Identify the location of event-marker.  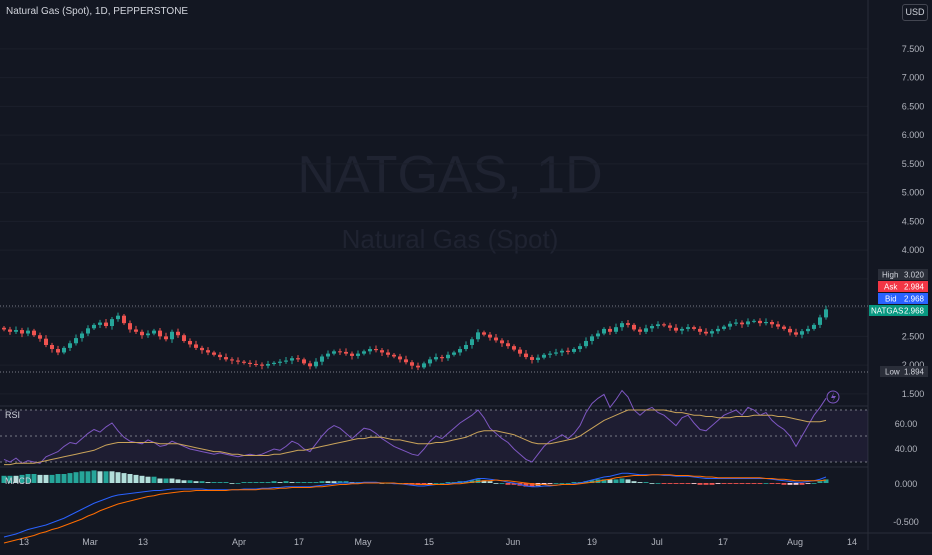
(833, 397).